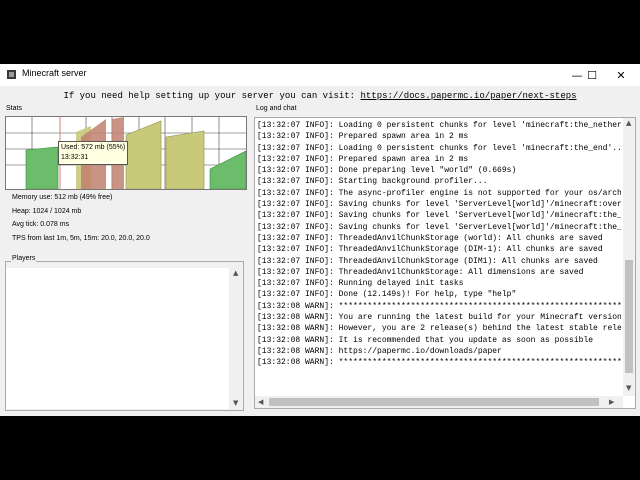 The width and height of the screenshot is (640, 480). Describe the element at coordinates (62, 197) in the screenshot. I see `memory-use-text: Memory use: 512 mb (49% free)` at that location.